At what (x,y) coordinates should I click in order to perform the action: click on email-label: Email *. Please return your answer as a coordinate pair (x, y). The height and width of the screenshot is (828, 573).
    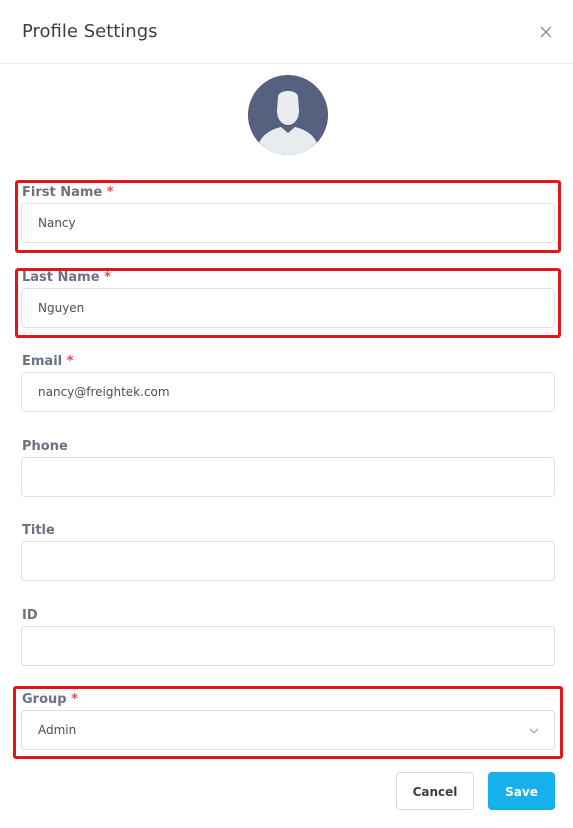
    Looking at the image, I should click on (47, 361).